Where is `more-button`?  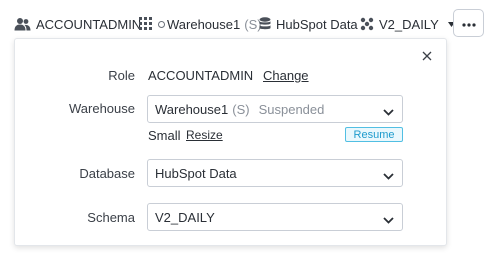 more-button is located at coordinates (468, 23).